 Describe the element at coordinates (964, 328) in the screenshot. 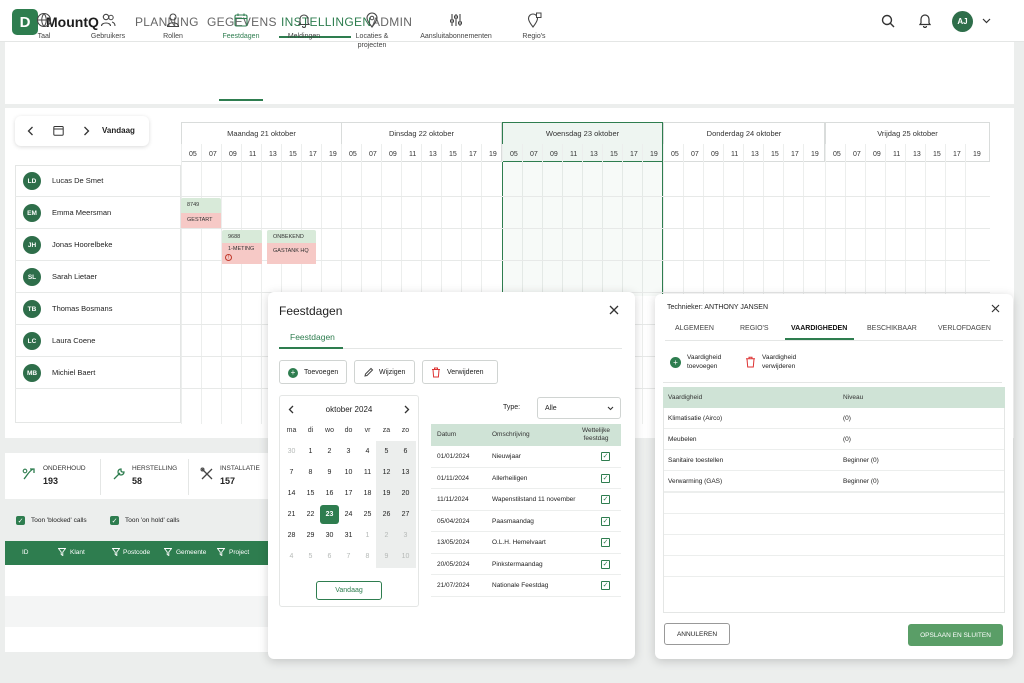

I see `tab-verlofdagen: VERLOFDAGEN` at that location.